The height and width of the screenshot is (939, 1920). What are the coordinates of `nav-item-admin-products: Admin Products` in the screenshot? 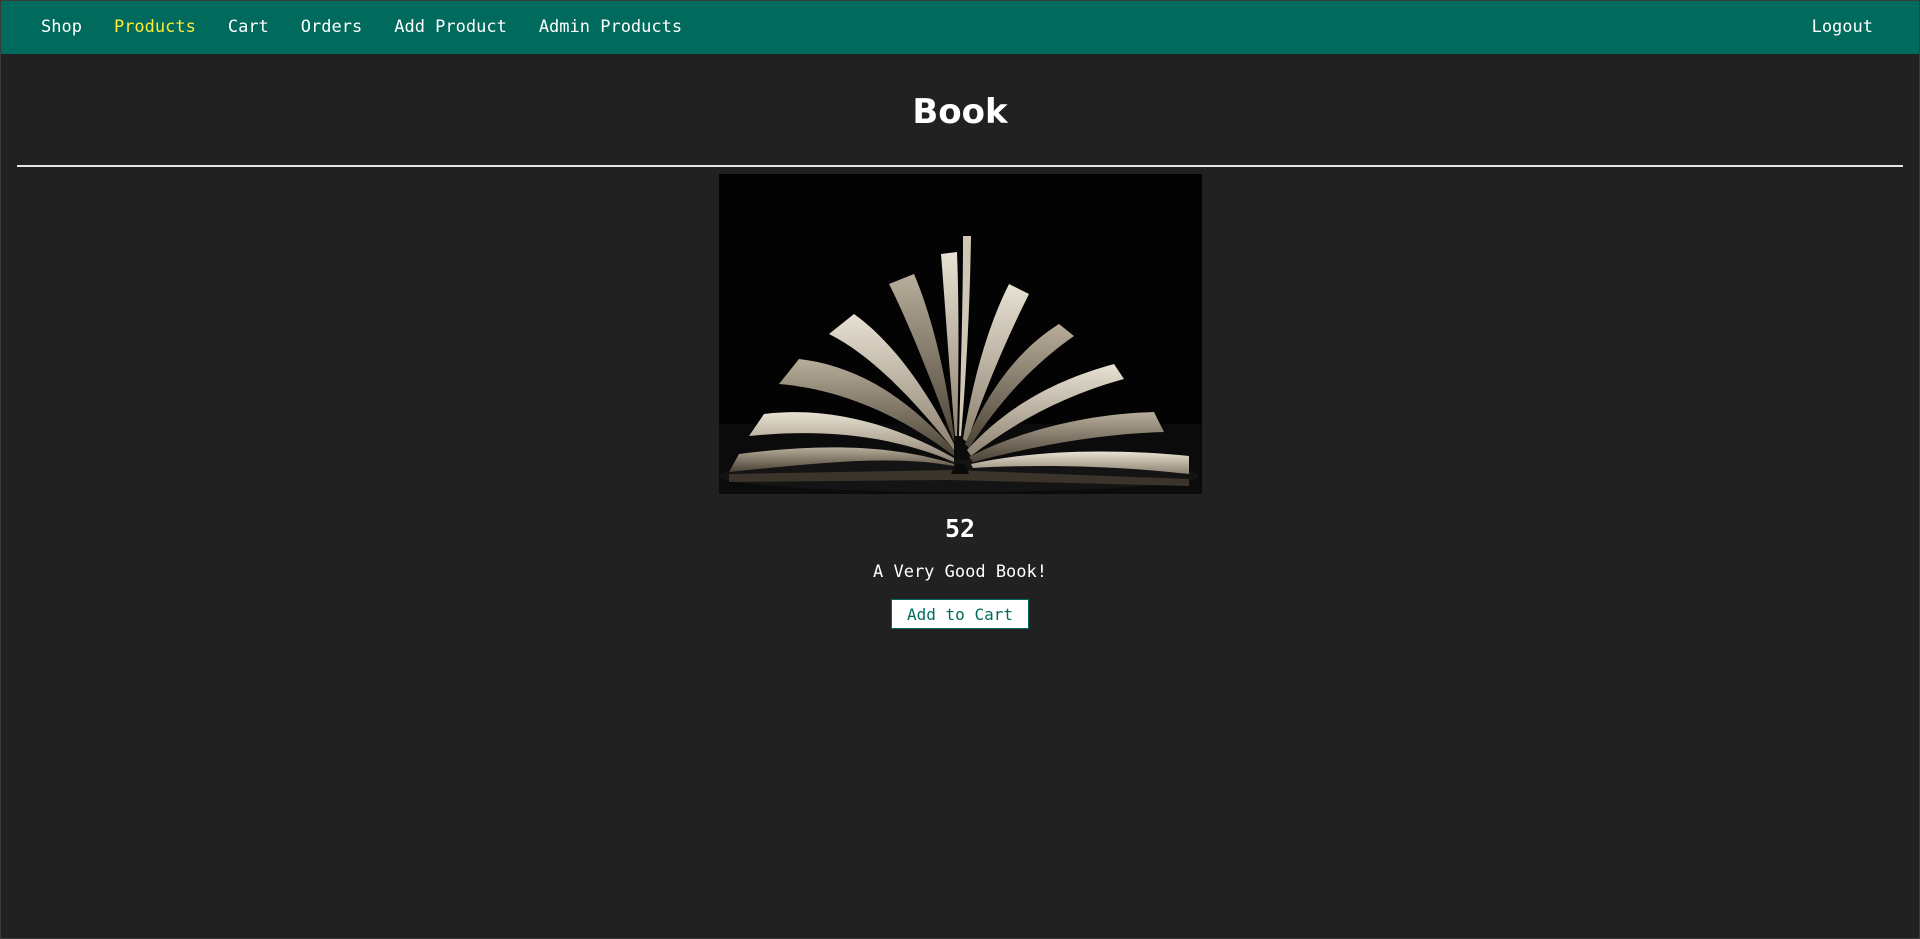 It's located at (626, 27).